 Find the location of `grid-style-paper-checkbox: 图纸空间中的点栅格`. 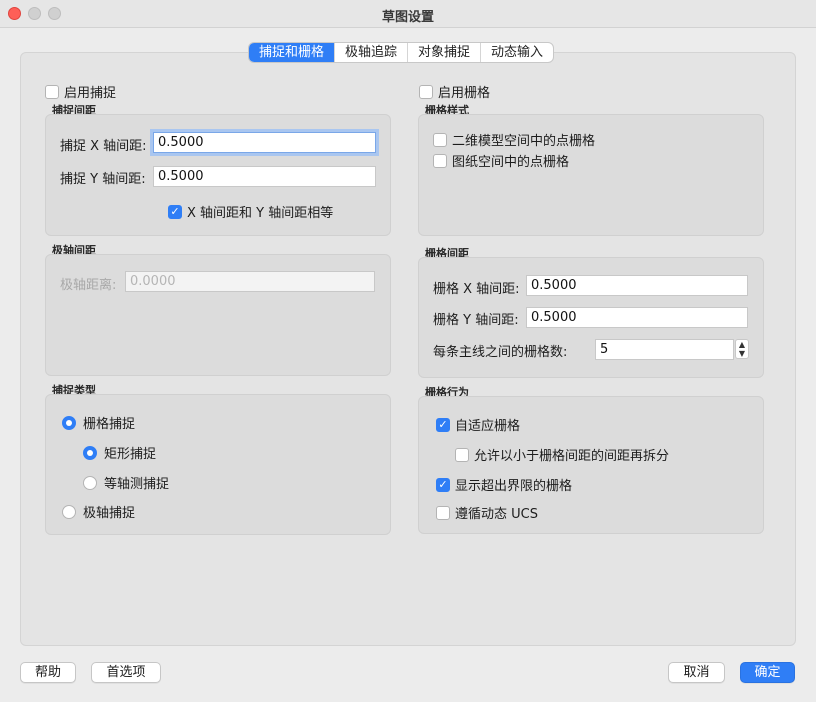

grid-style-paper-checkbox: 图纸空间中的点栅格 is located at coordinates (501, 160).